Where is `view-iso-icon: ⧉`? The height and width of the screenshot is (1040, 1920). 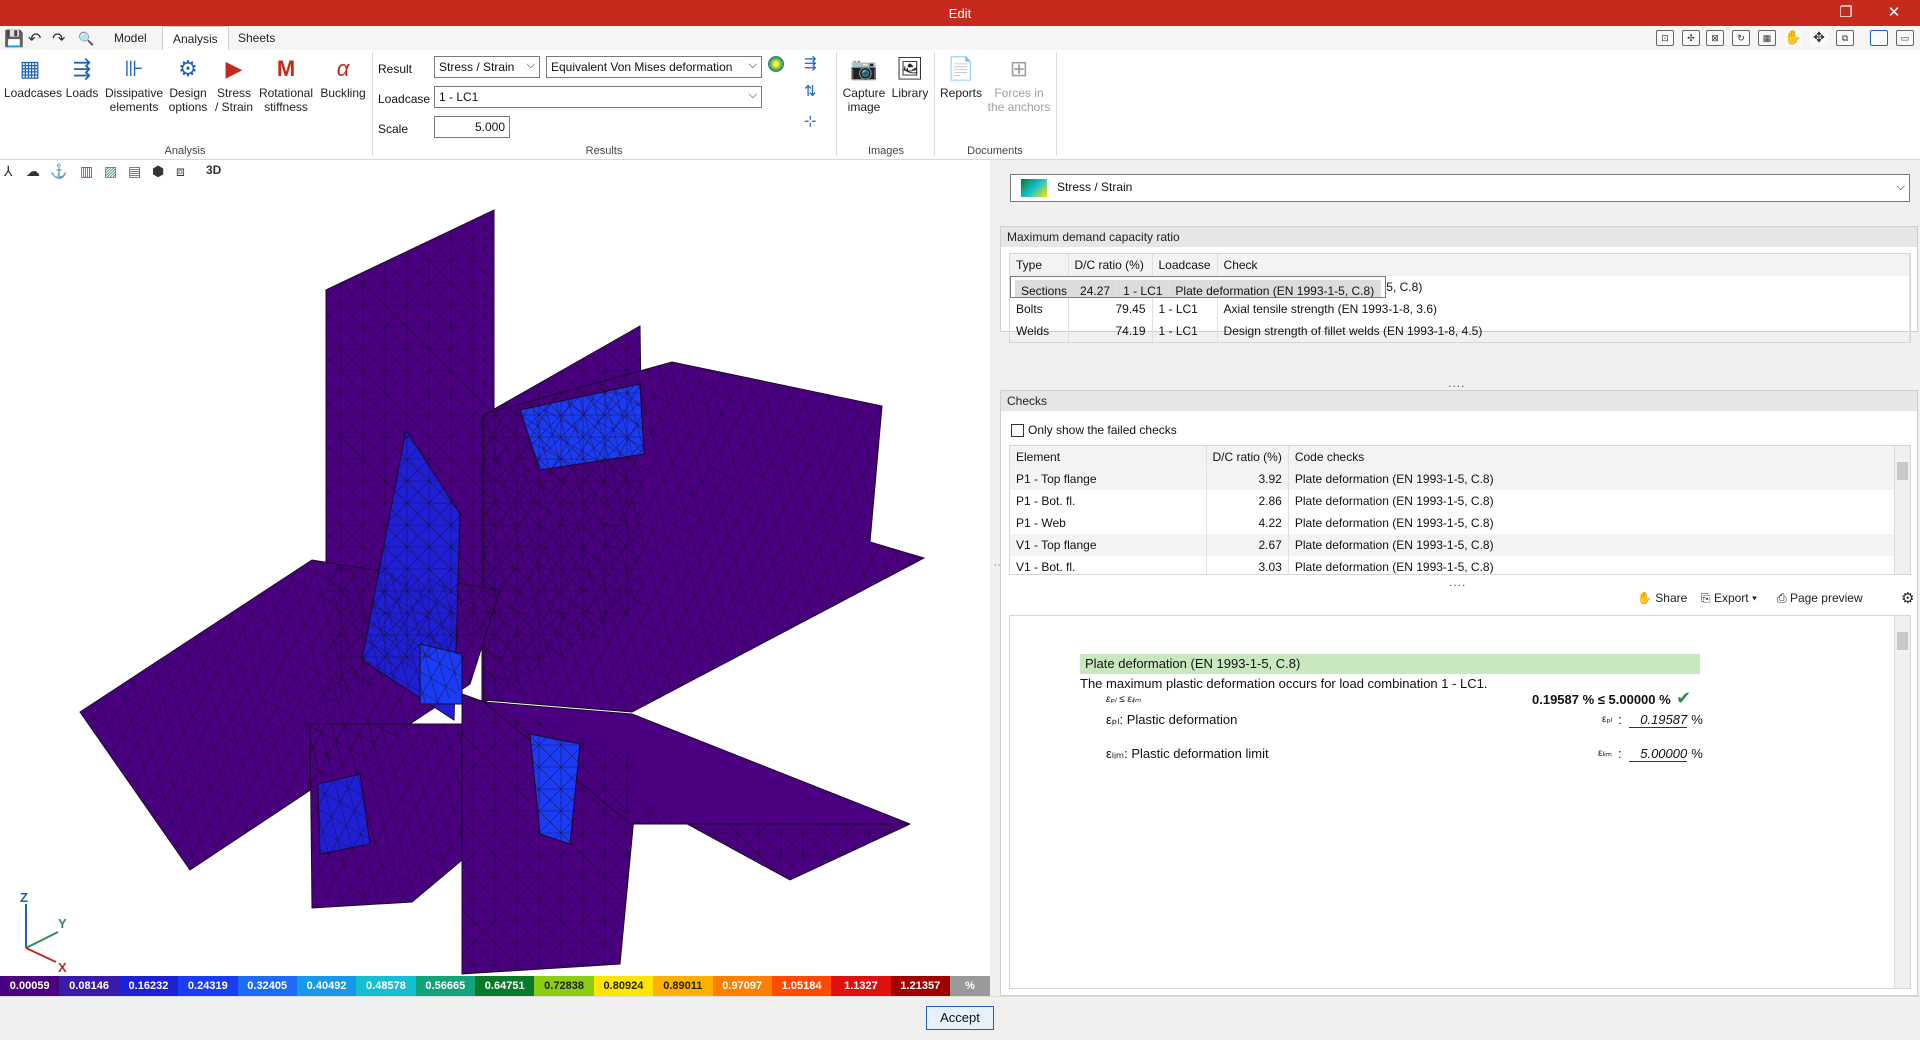 view-iso-icon: ⧉ is located at coordinates (1845, 38).